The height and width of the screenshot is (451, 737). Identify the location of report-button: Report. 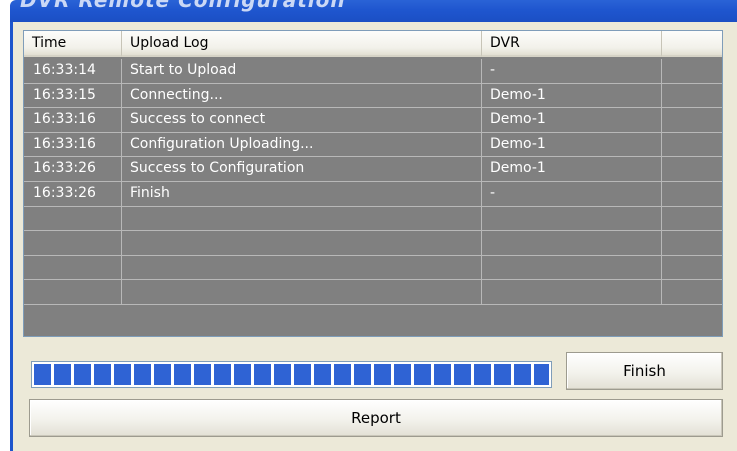
(376, 418).